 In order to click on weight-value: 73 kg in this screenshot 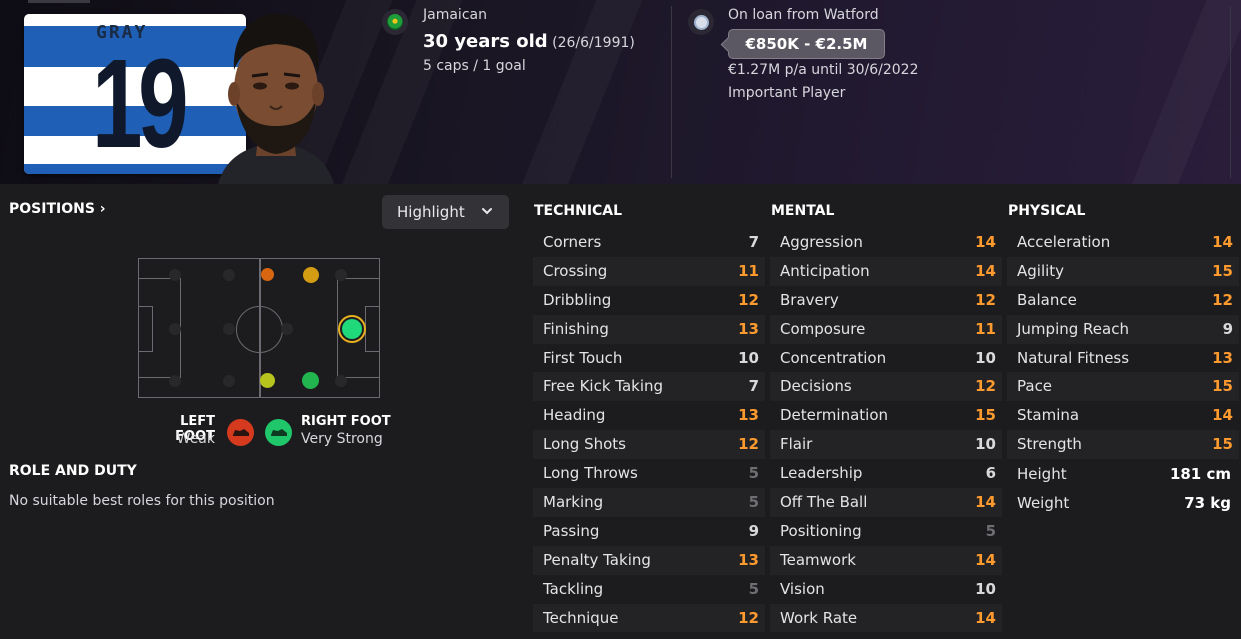, I will do `click(1207, 503)`.